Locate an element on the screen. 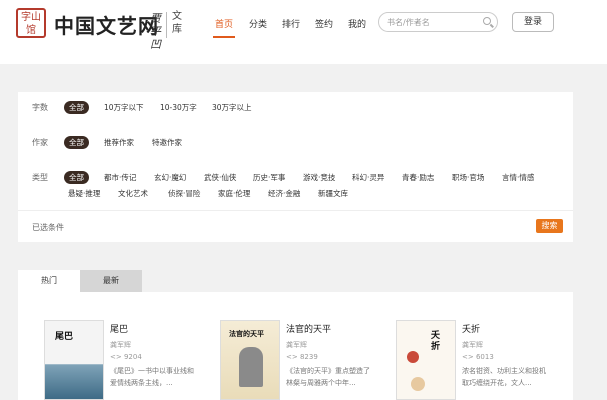 The width and height of the screenshot is (607, 400). filter-genre-option: 家庭·伦理 is located at coordinates (234, 193).